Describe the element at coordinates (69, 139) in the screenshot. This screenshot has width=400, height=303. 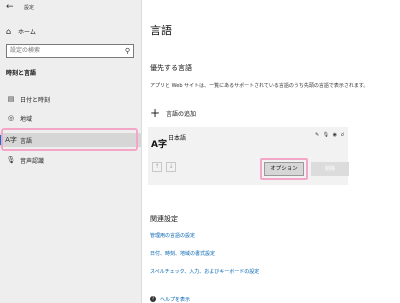
I see `highlight-frame-language` at that location.